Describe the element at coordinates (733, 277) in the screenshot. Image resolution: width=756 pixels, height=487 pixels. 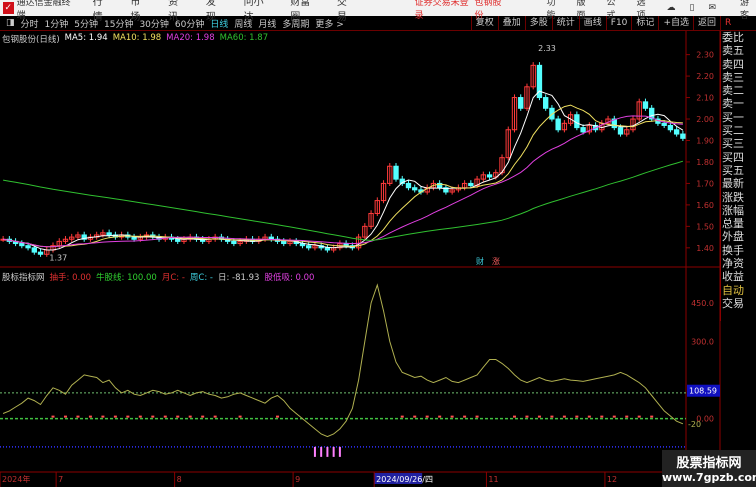
I see `side-panel-item: 收益` at that location.